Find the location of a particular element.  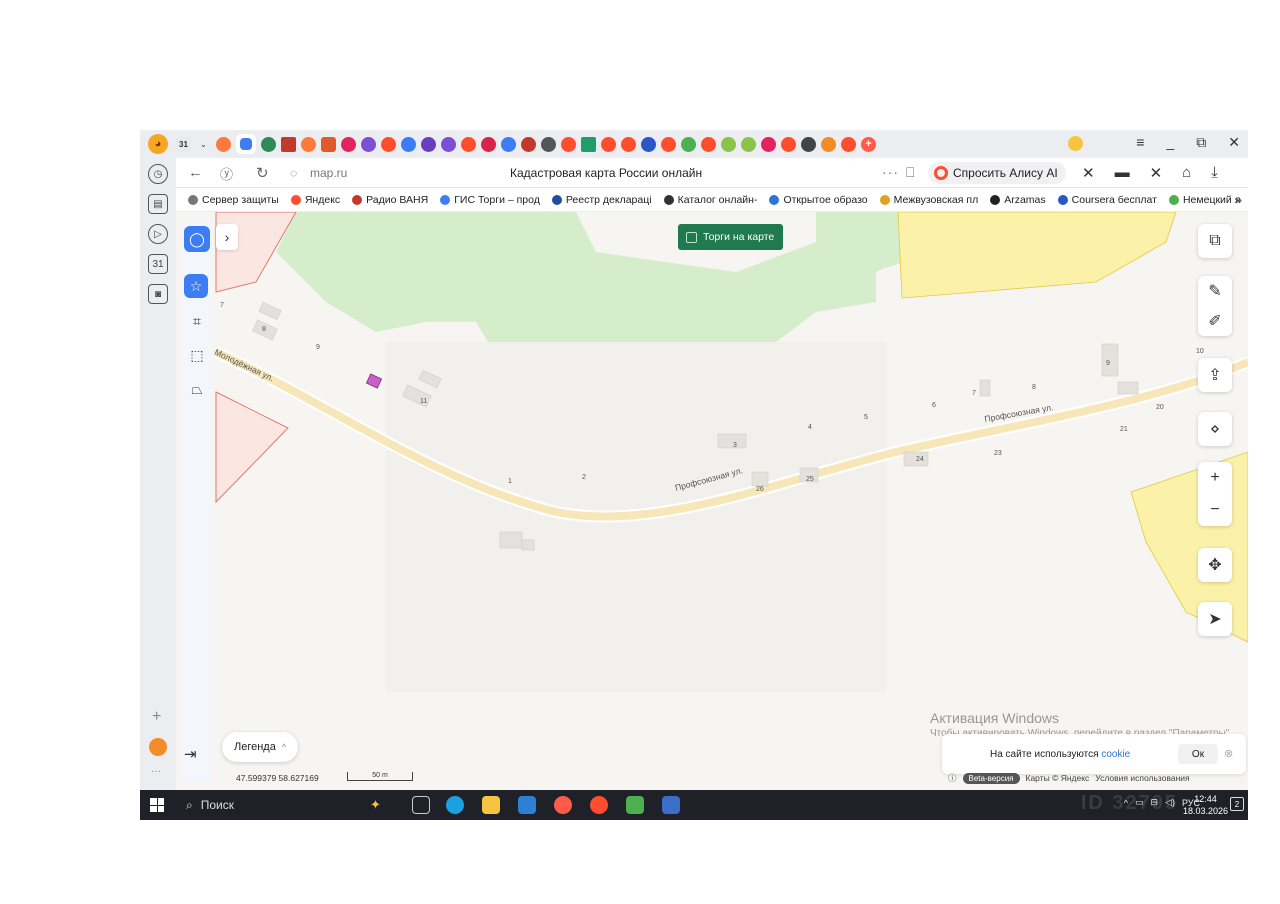

yandex-browser-icon is located at coordinates (563, 805).